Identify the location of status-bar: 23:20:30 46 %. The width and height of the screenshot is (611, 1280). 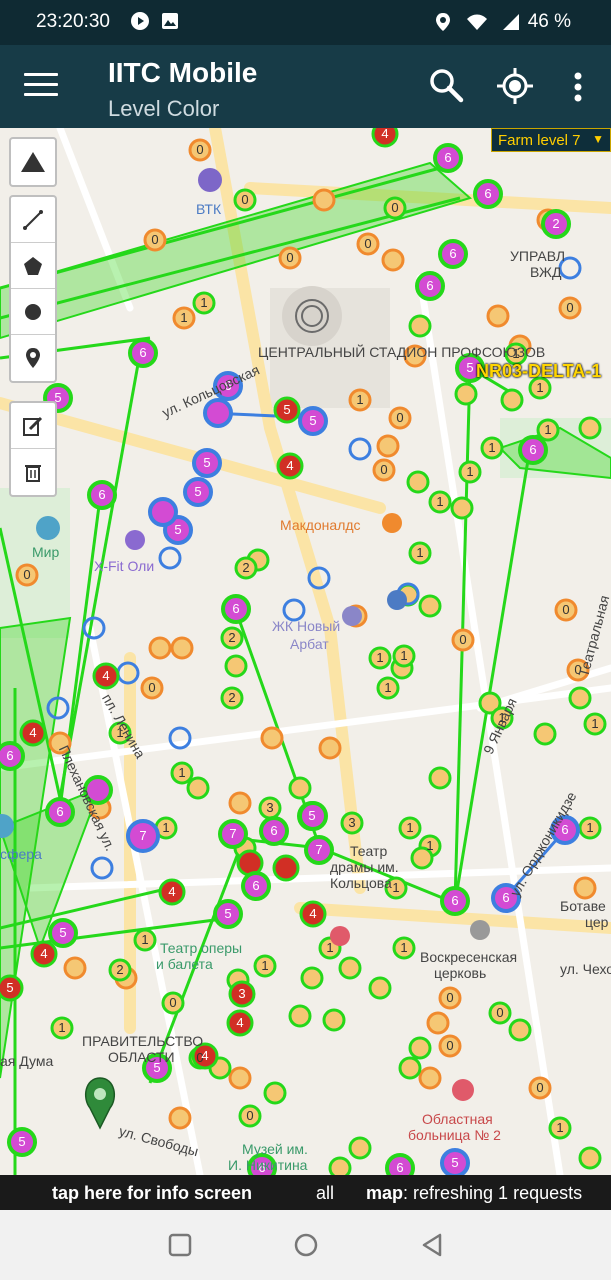
(305, 22).